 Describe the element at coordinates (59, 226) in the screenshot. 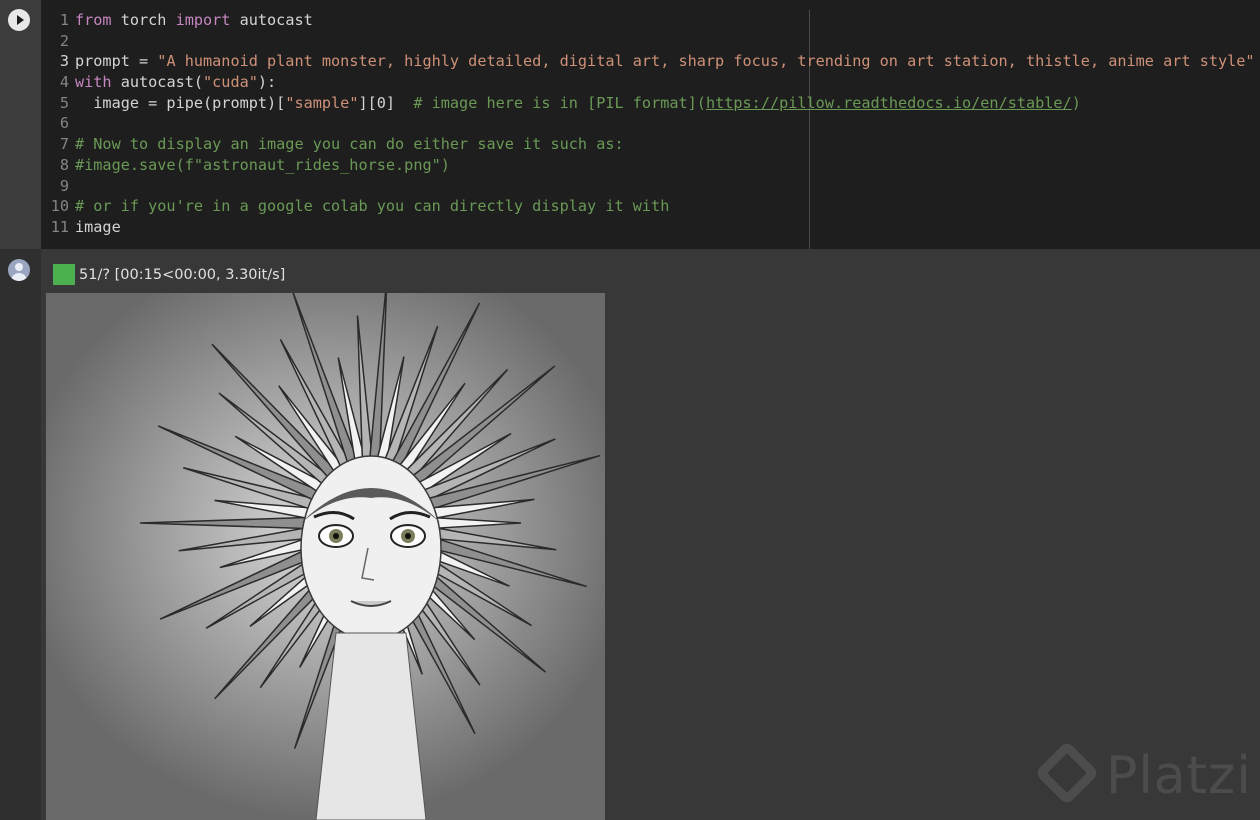

I see `line-number: 11` at that location.